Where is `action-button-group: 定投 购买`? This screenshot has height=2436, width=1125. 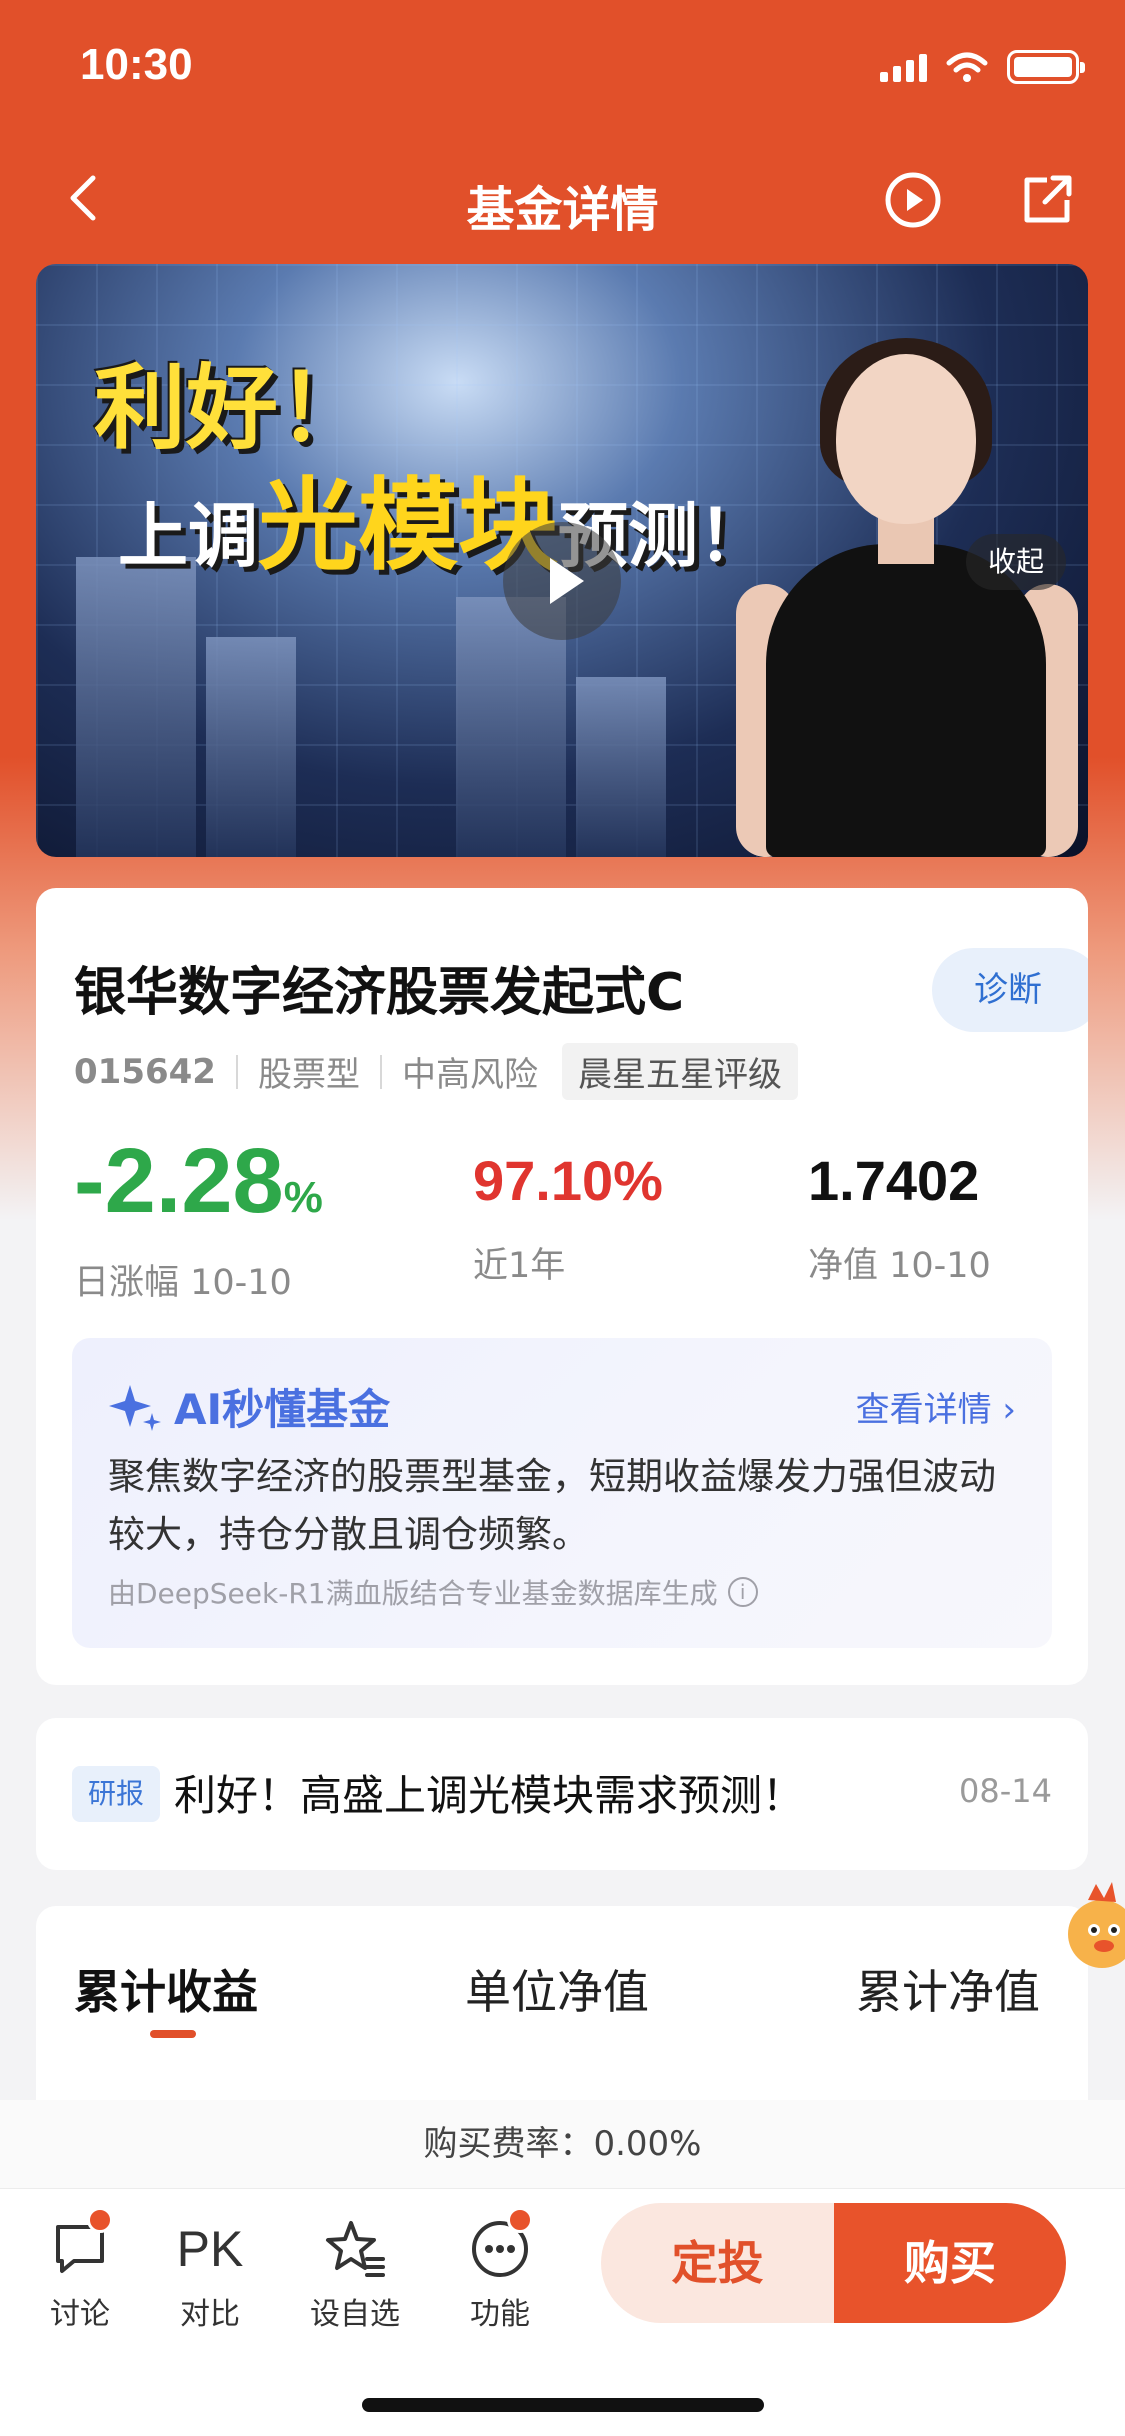
action-button-group: 定投 购买 is located at coordinates (833, 2263).